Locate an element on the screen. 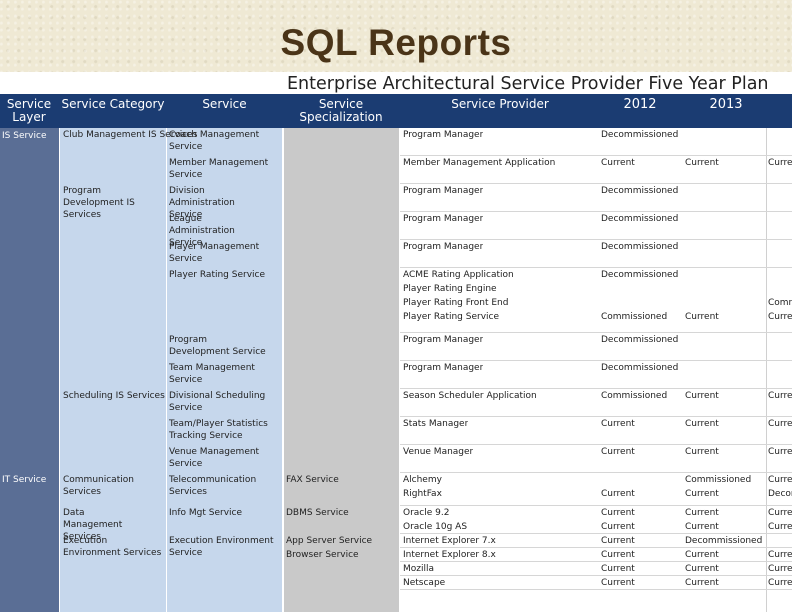 This screenshot has height=612, width=792. provider-cell: Netscape is located at coordinates (424, 583).